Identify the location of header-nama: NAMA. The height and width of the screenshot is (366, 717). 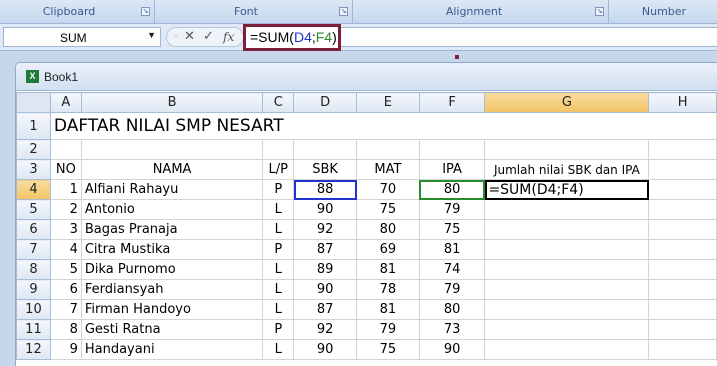
(172, 169).